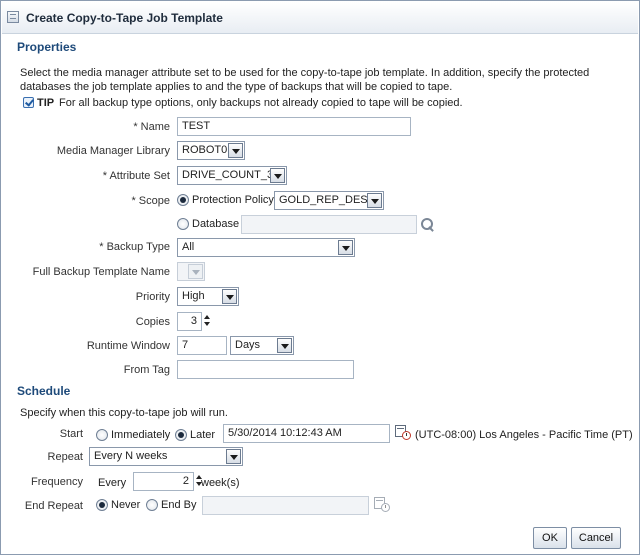  What do you see at coordinates (285, 505) in the screenshot?
I see `end-by-field` at bounding box center [285, 505].